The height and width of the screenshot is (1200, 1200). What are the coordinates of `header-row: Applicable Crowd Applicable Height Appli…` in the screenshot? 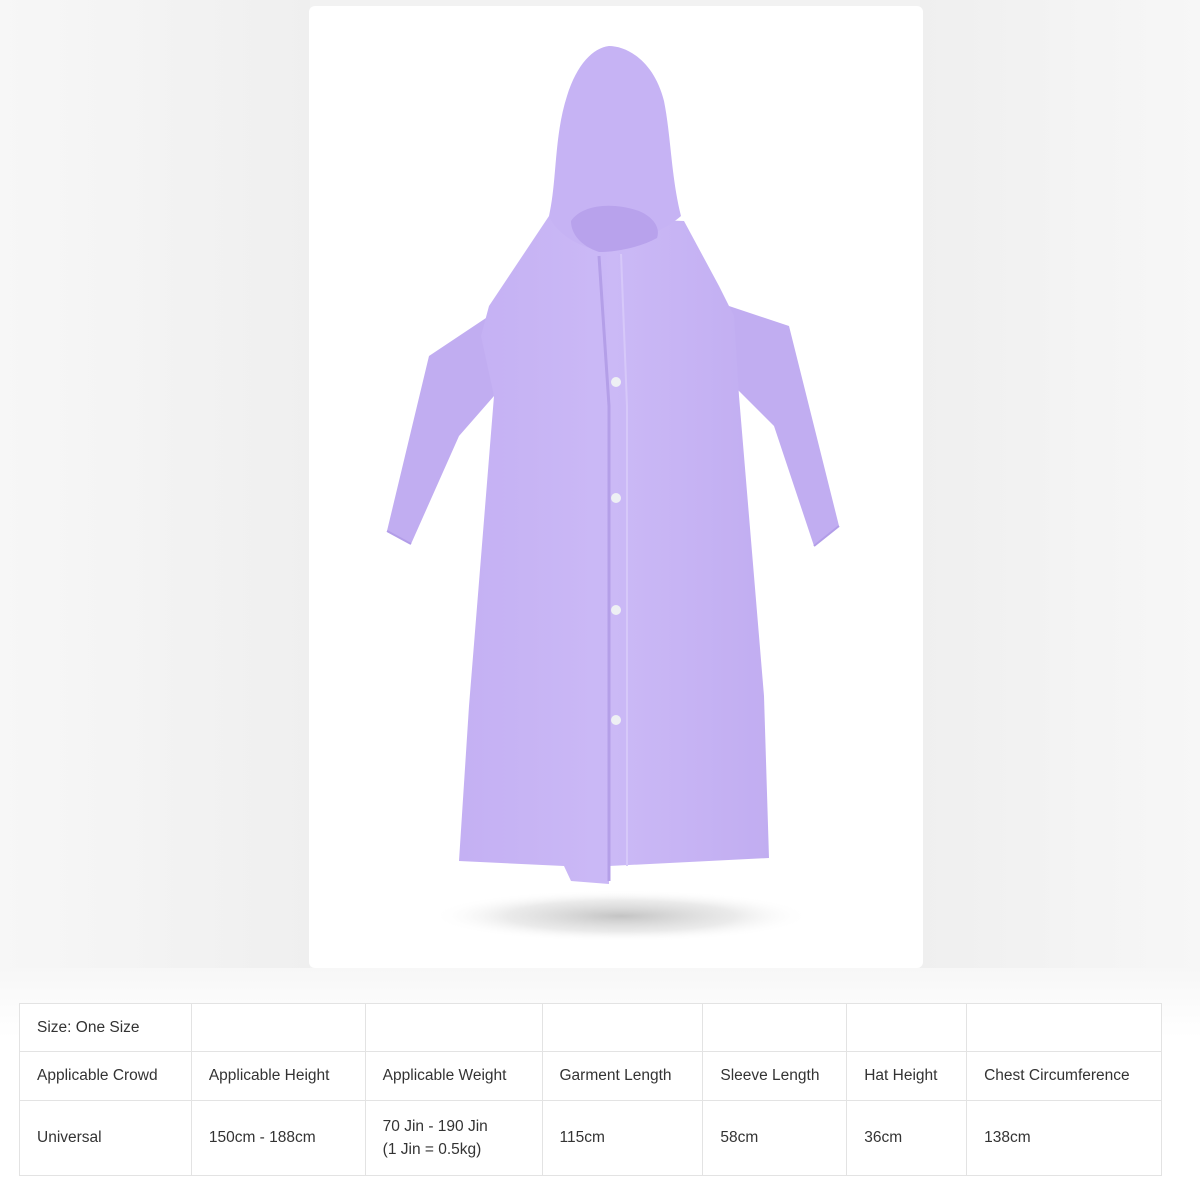 It's located at (590, 1076).